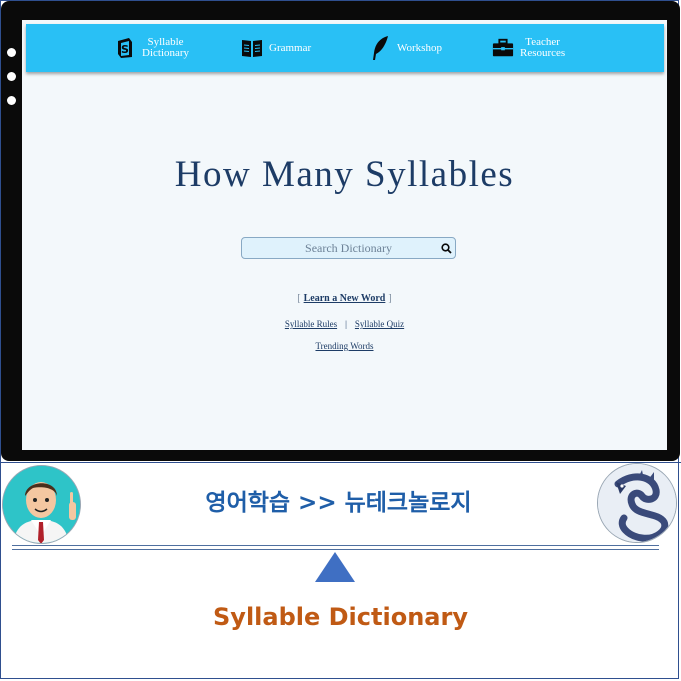 The image size is (681, 681). I want to click on syllable-rules-link: Syllable Rules, so click(311, 324).